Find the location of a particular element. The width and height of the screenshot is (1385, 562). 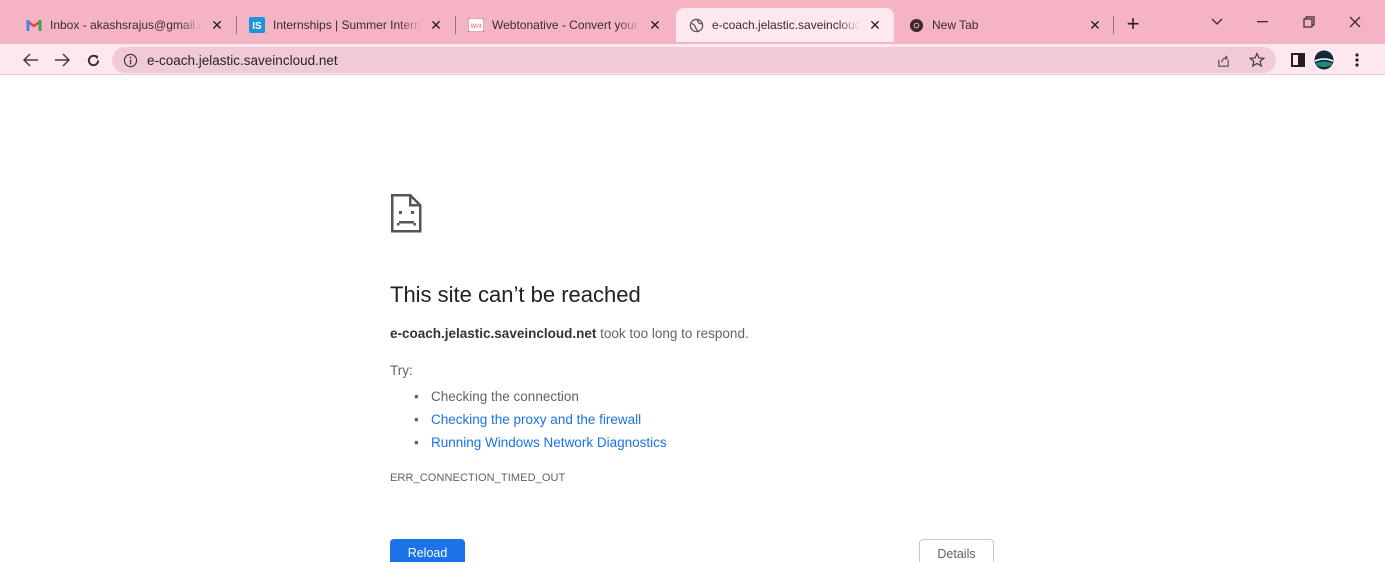

internshala-icon: IS is located at coordinates (257, 25).